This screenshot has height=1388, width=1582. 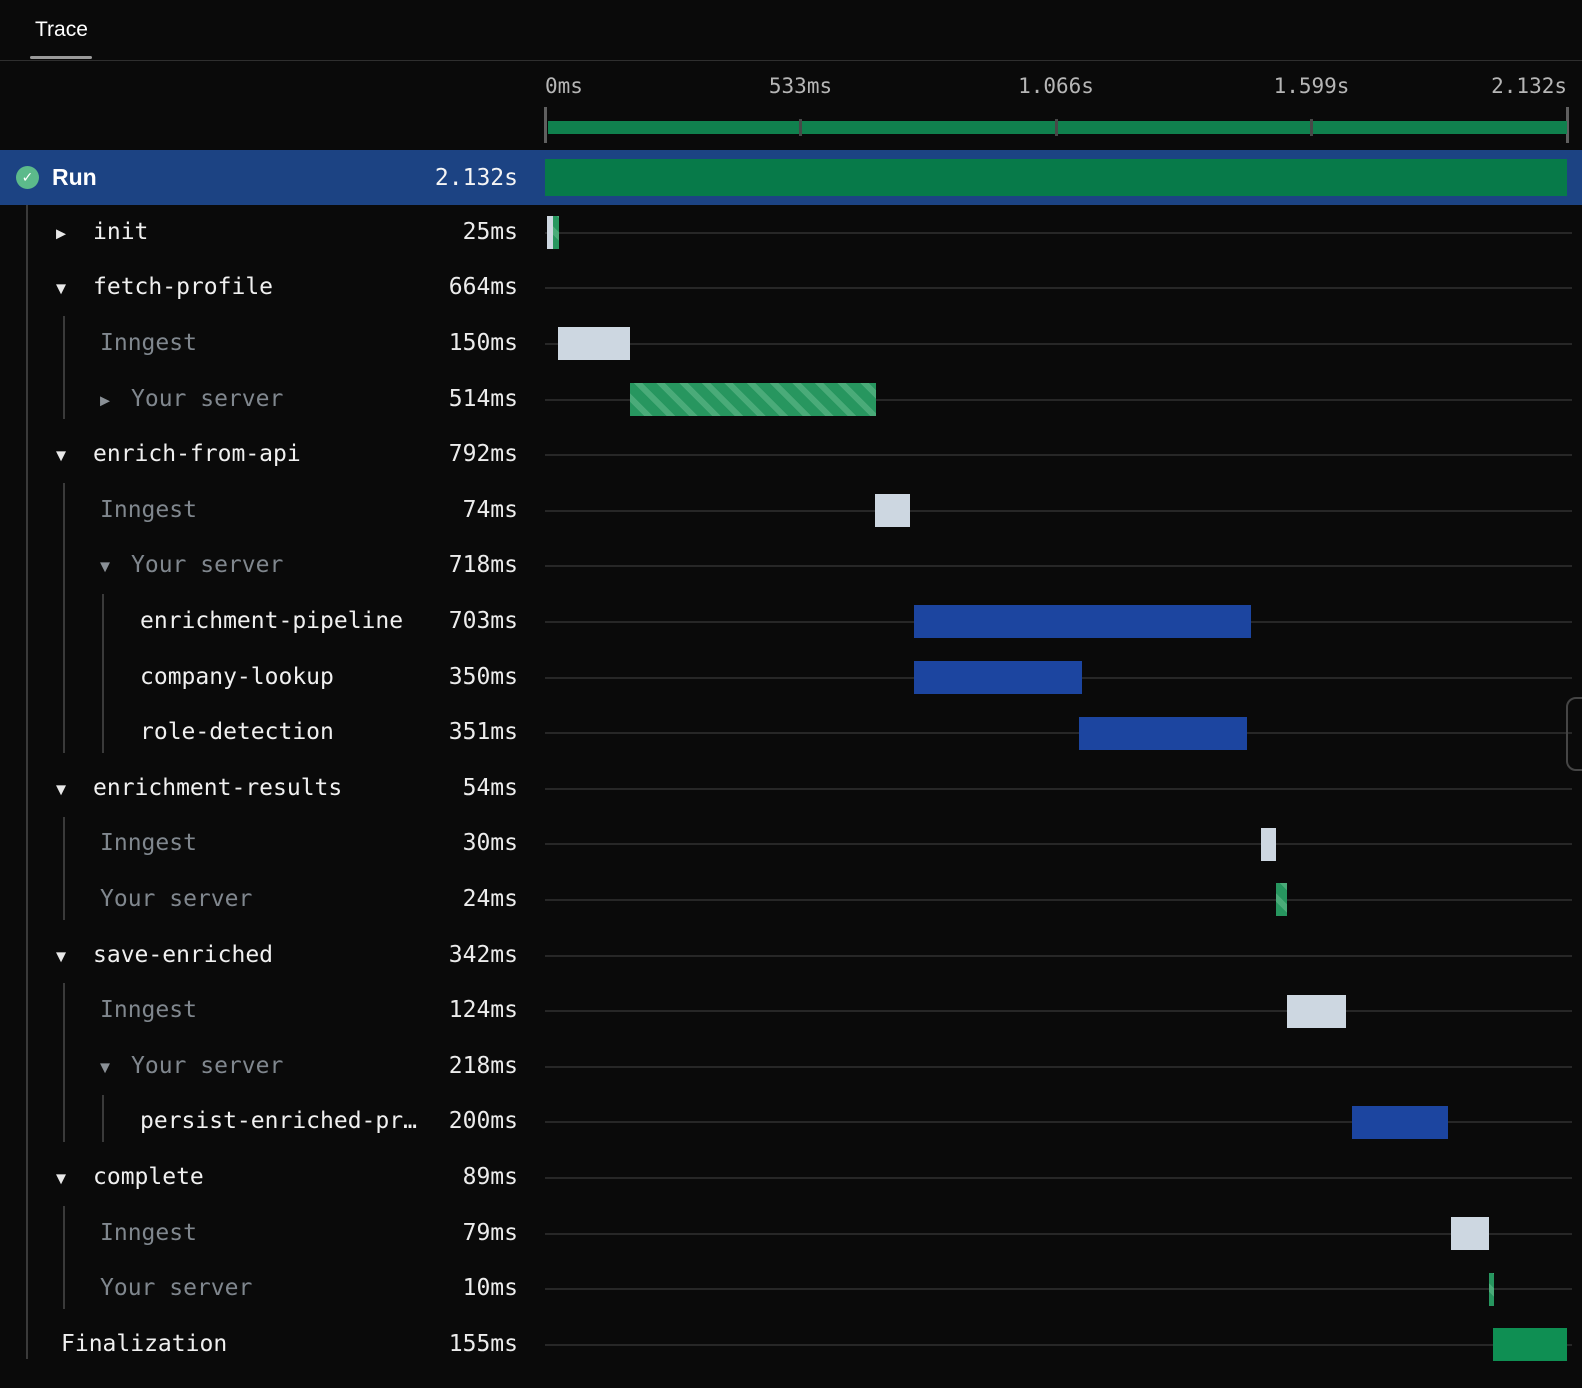 What do you see at coordinates (791, 900) in the screenshot?
I see `trace-row-your-server: Your server 24ms` at bounding box center [791, 900].